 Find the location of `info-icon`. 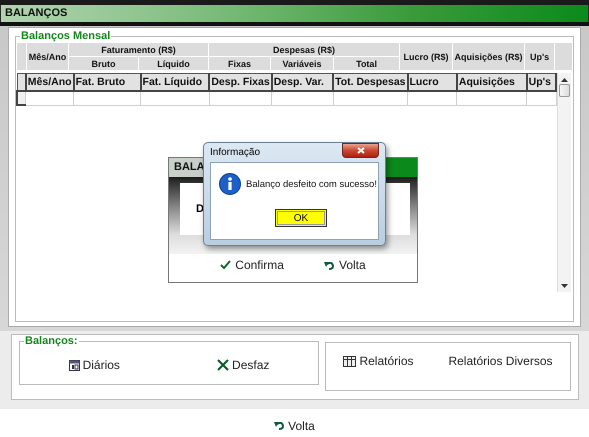

info-icon is located at coordinates (230, 184).